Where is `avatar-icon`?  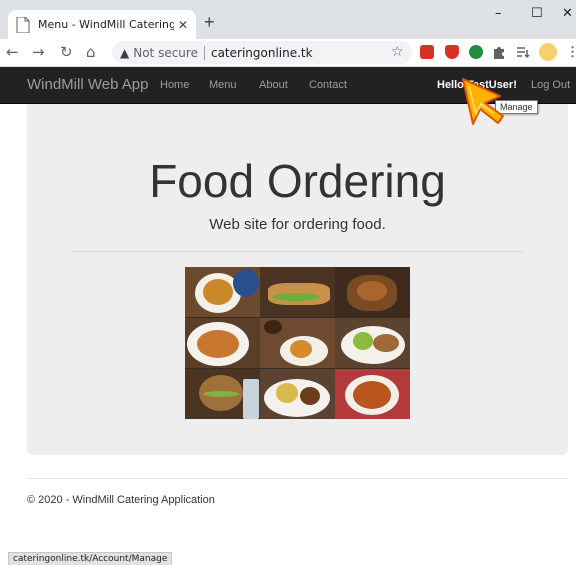
avatar-icon is located at coordinates (548, 52).